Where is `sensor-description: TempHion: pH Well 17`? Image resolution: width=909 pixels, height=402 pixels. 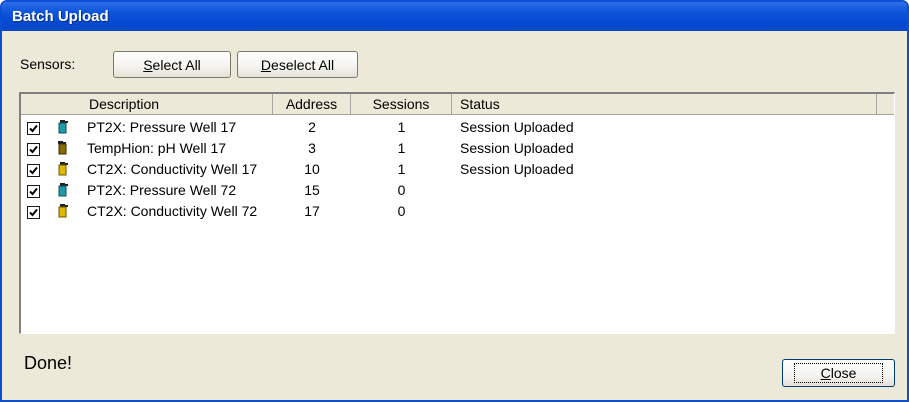 sensor-description: TempHion: pH Well 17 is located at coordinates (157, 148).